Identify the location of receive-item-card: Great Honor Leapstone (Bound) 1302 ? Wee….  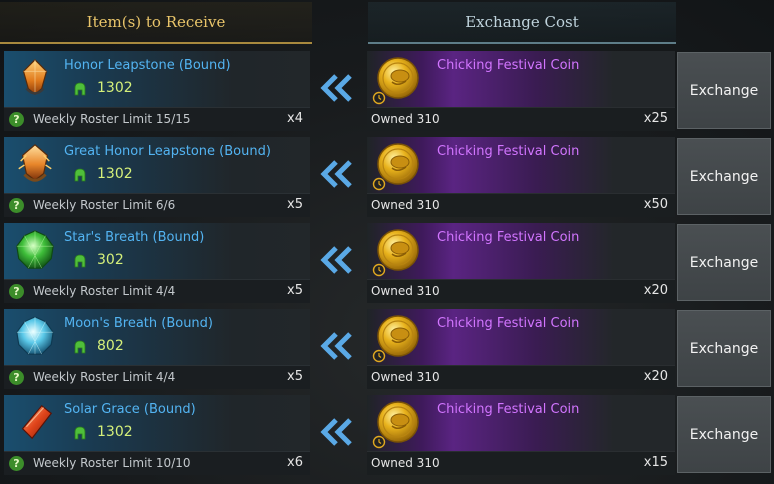
(157, 177).